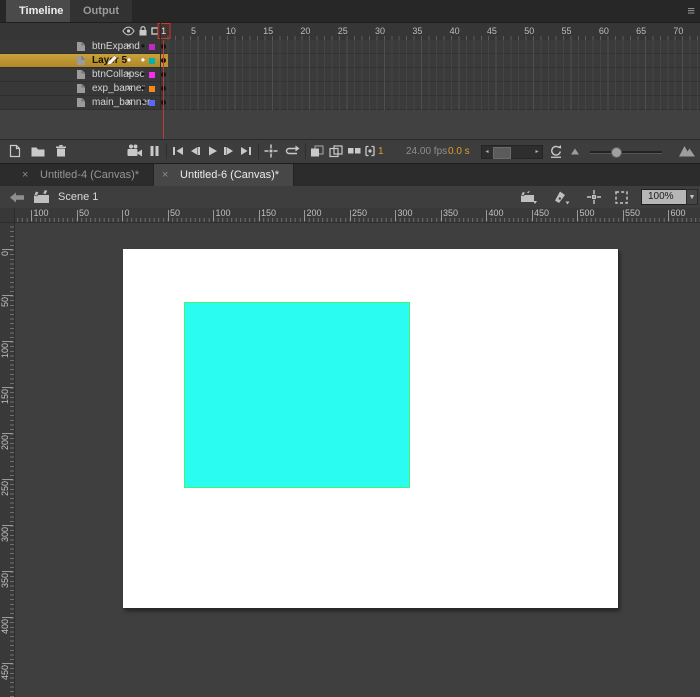 The height and width of the screenshot is (697, 700). I want to click on reset-timeline-zoom-button, so click(556, 151).